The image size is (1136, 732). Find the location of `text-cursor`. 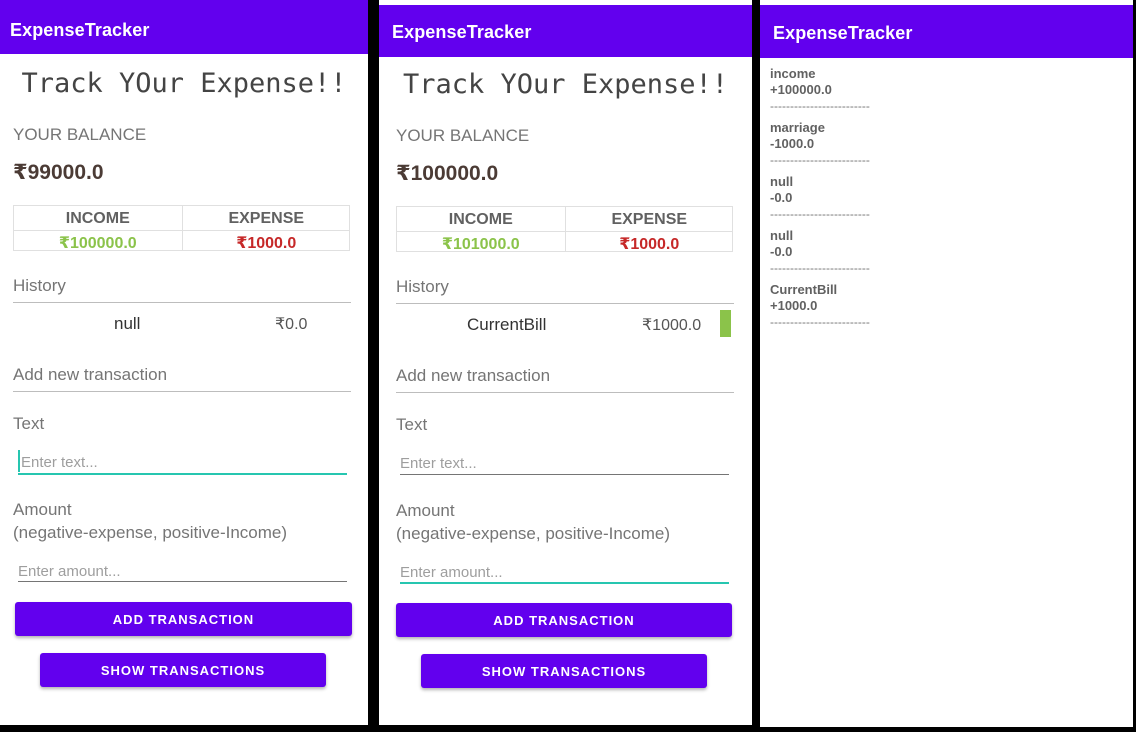

text-cursor is located at coordinates (19, 461).